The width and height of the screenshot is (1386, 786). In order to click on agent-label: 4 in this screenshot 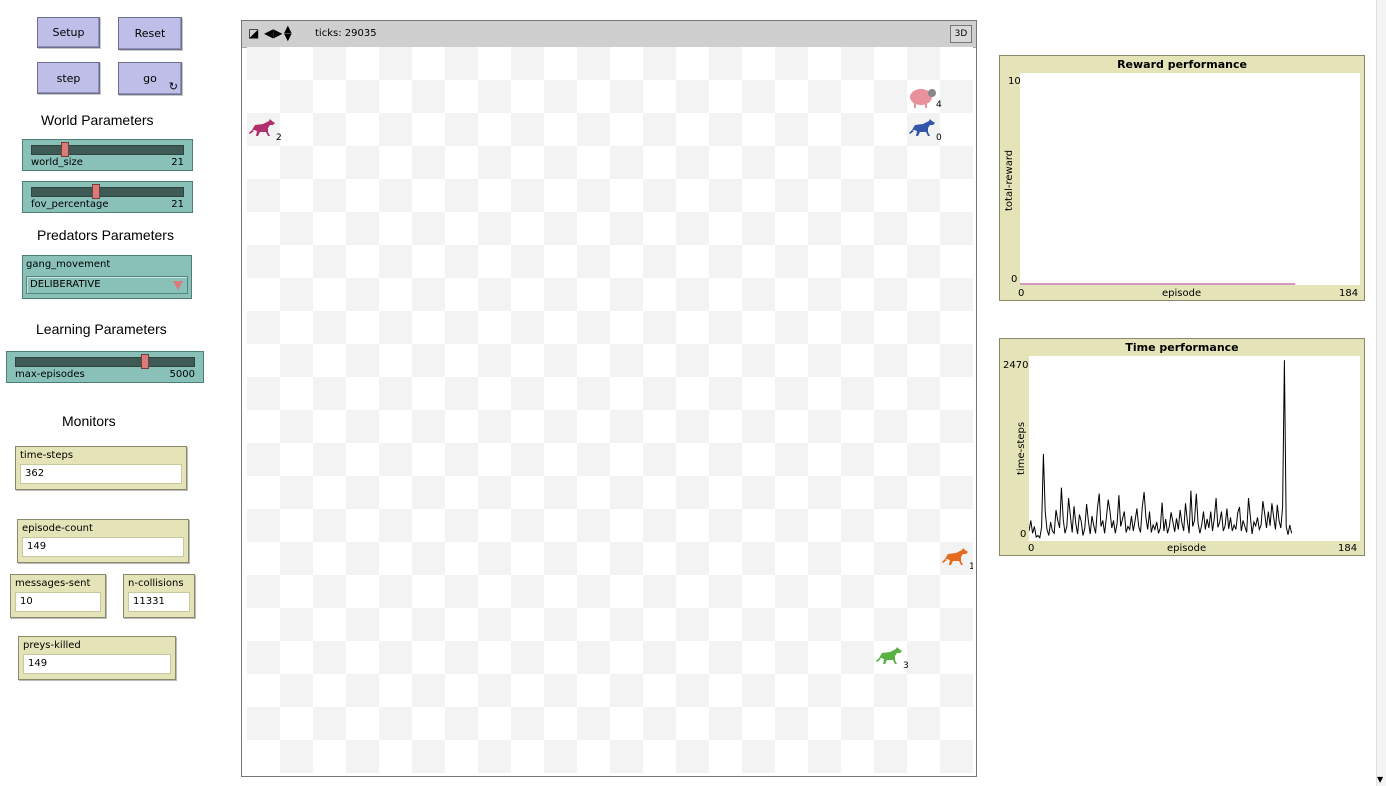, I will do `click(939, 105)`.